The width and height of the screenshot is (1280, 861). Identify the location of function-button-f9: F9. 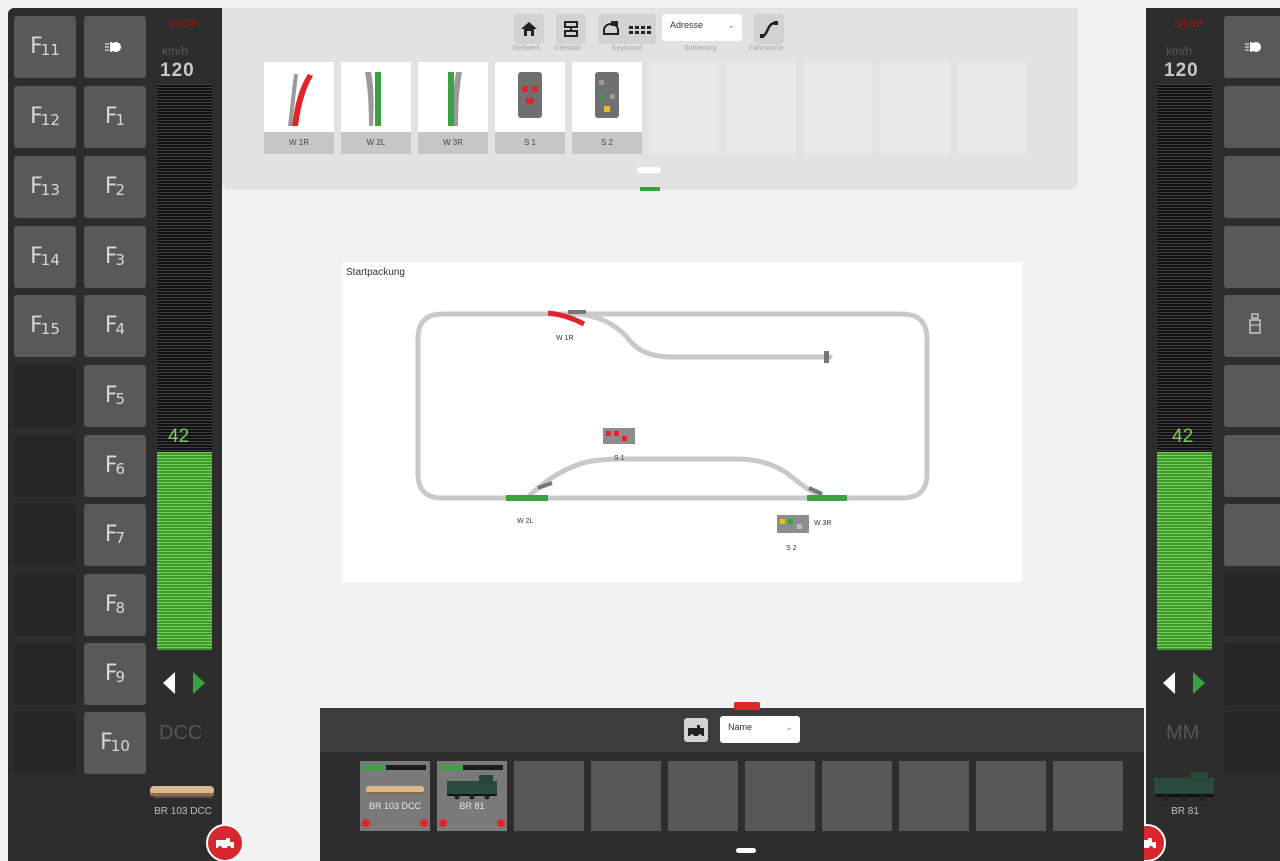
(115, 674).